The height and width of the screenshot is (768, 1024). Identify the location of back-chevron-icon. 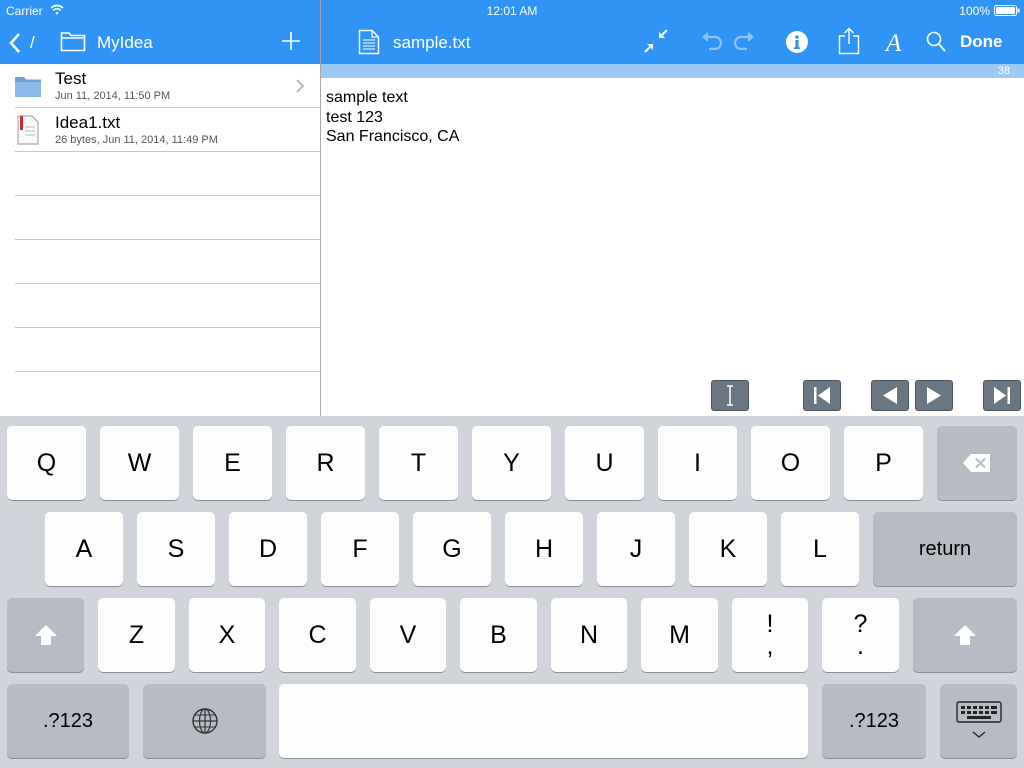
(14, 43).